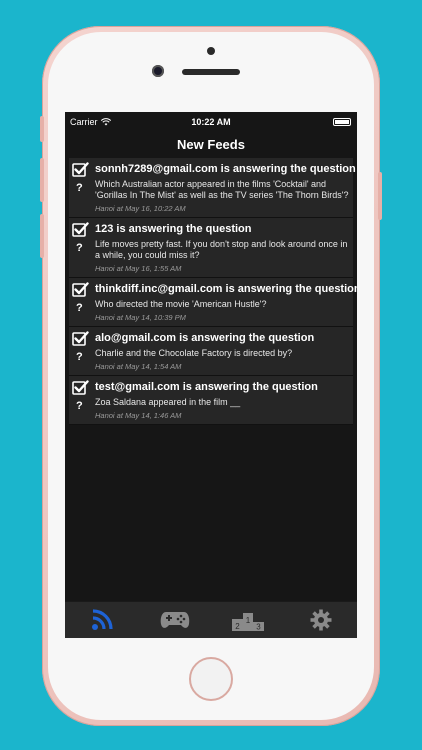 This screenshot has height=750, width=422. I want to click on rss-feed-icon, so click(102, 619).